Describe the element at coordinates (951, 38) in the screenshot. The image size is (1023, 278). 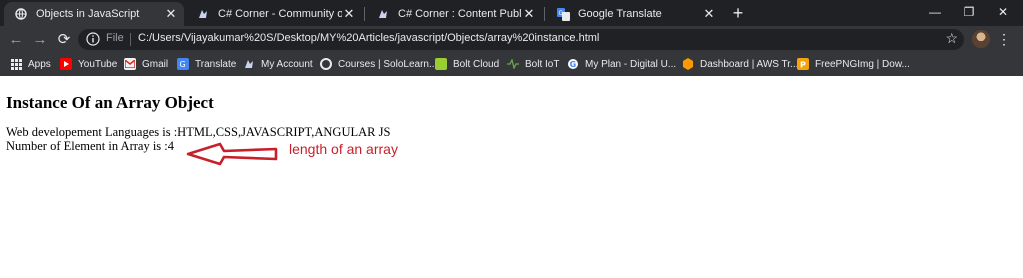
I see `bookmark-star-icon: ☆` at that location.